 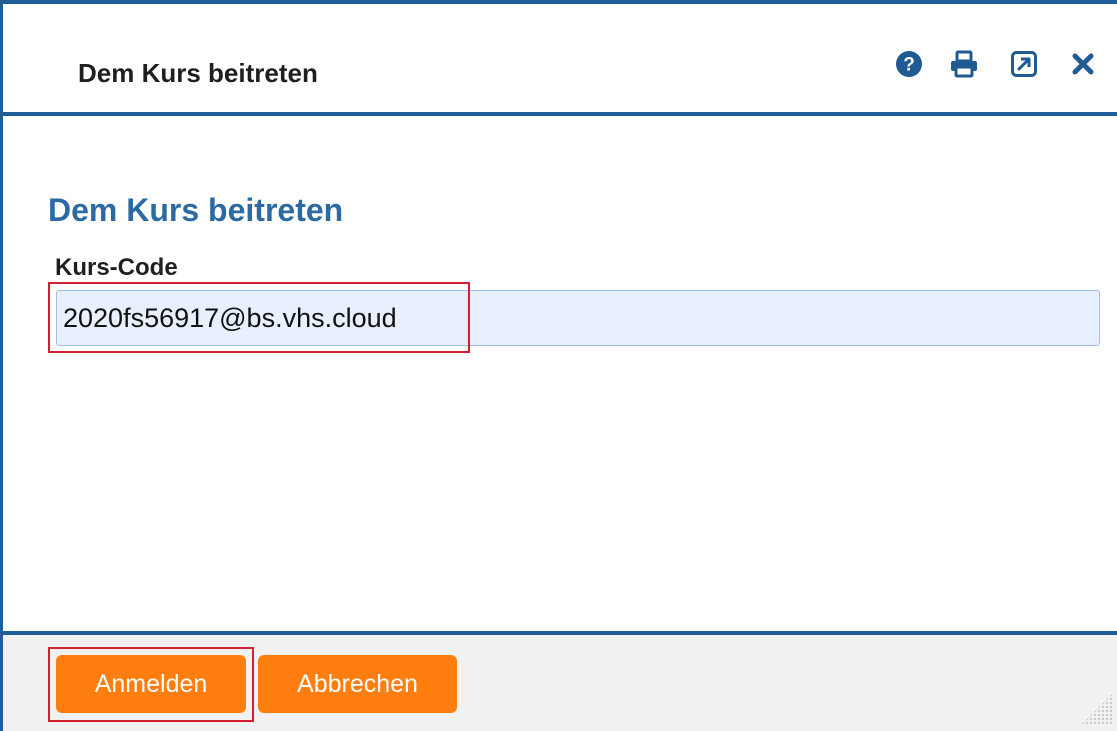 I want to click on close-icon, so click(x=1083, y=64).